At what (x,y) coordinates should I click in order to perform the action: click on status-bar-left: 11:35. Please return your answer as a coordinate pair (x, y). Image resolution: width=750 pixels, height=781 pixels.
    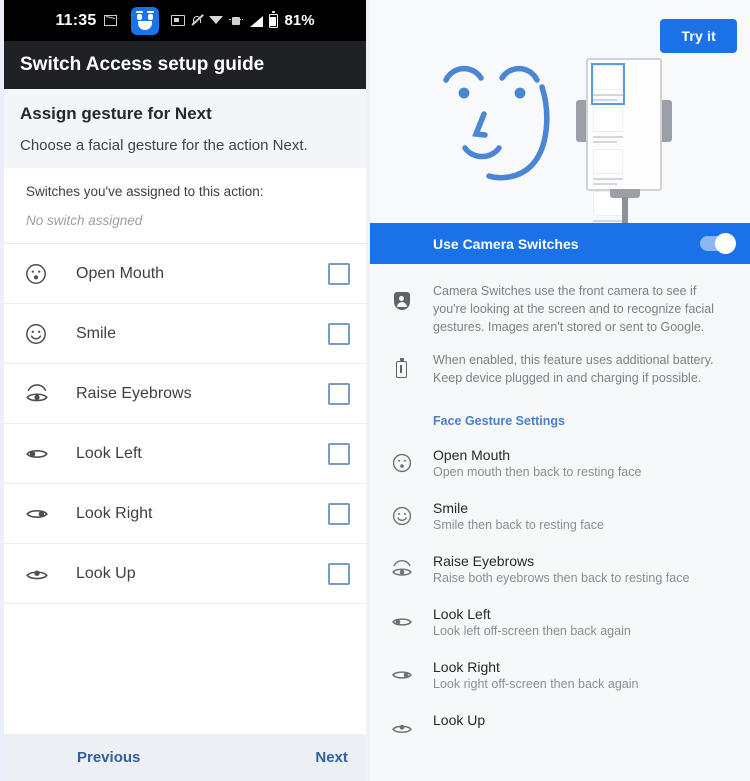
    Looking at the image, I should click on (71, 21).